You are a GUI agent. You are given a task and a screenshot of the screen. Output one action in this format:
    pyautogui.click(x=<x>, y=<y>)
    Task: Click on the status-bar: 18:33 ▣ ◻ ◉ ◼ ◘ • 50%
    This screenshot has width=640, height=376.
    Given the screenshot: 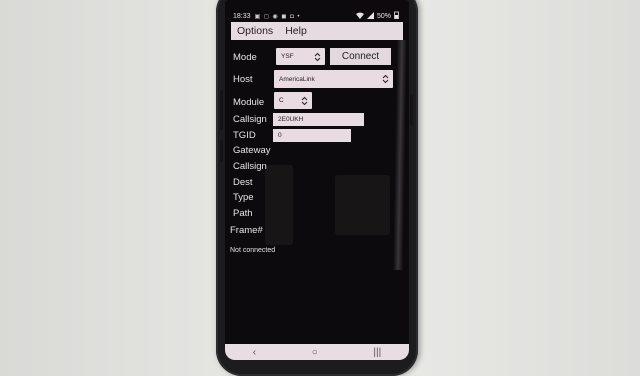 What is the action you would take?
    pyautogui.click(x=317, y=16)
    